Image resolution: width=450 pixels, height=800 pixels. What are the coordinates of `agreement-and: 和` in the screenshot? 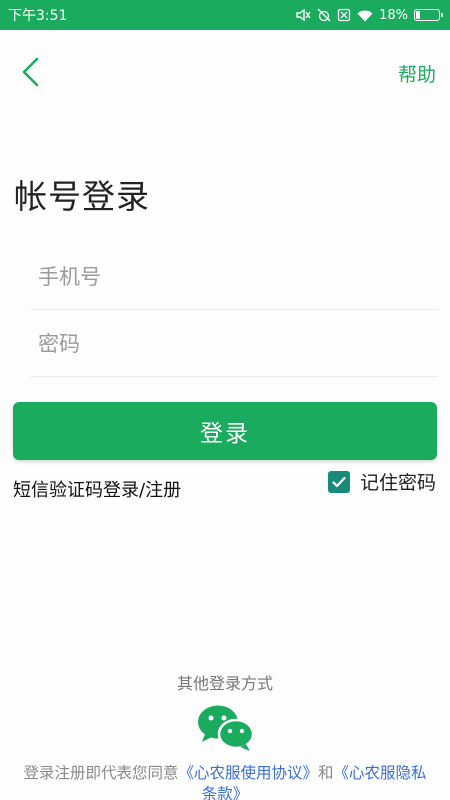 It's located at (326, 773).